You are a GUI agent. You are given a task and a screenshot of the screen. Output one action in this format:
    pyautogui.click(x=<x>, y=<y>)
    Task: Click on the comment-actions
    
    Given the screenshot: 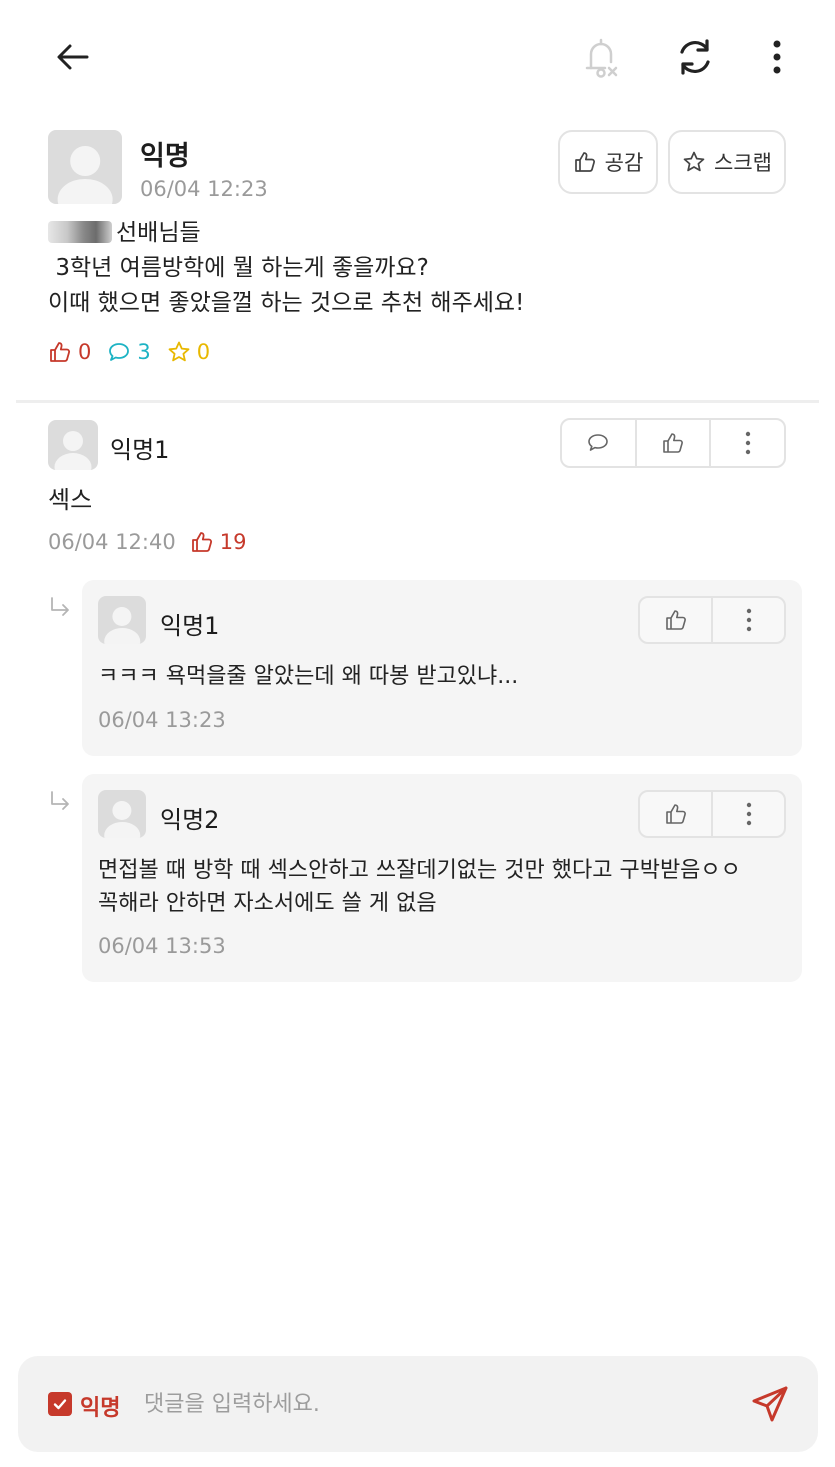 What is the action you would take?
    pyautogui.click(x=673, y=443)
    